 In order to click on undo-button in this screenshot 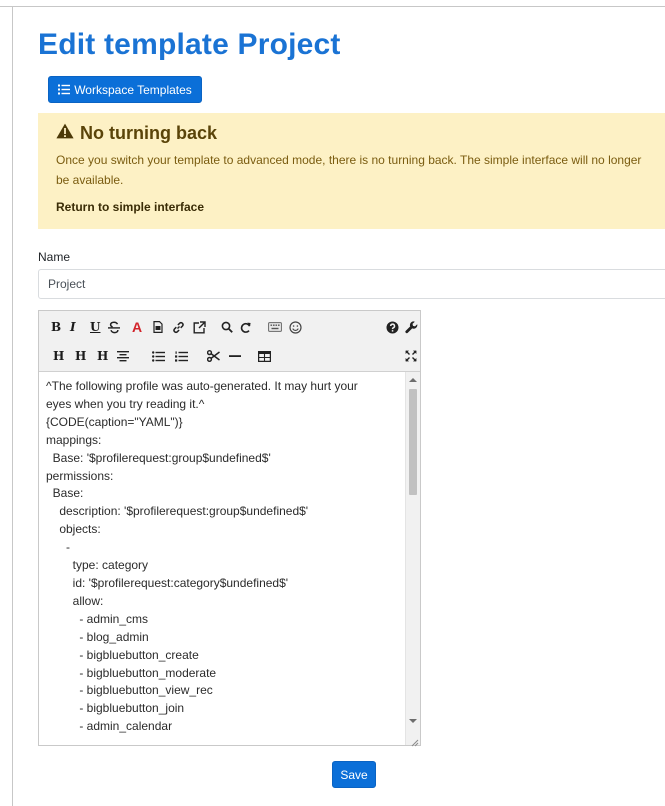, I will do `click(246, 327)`.